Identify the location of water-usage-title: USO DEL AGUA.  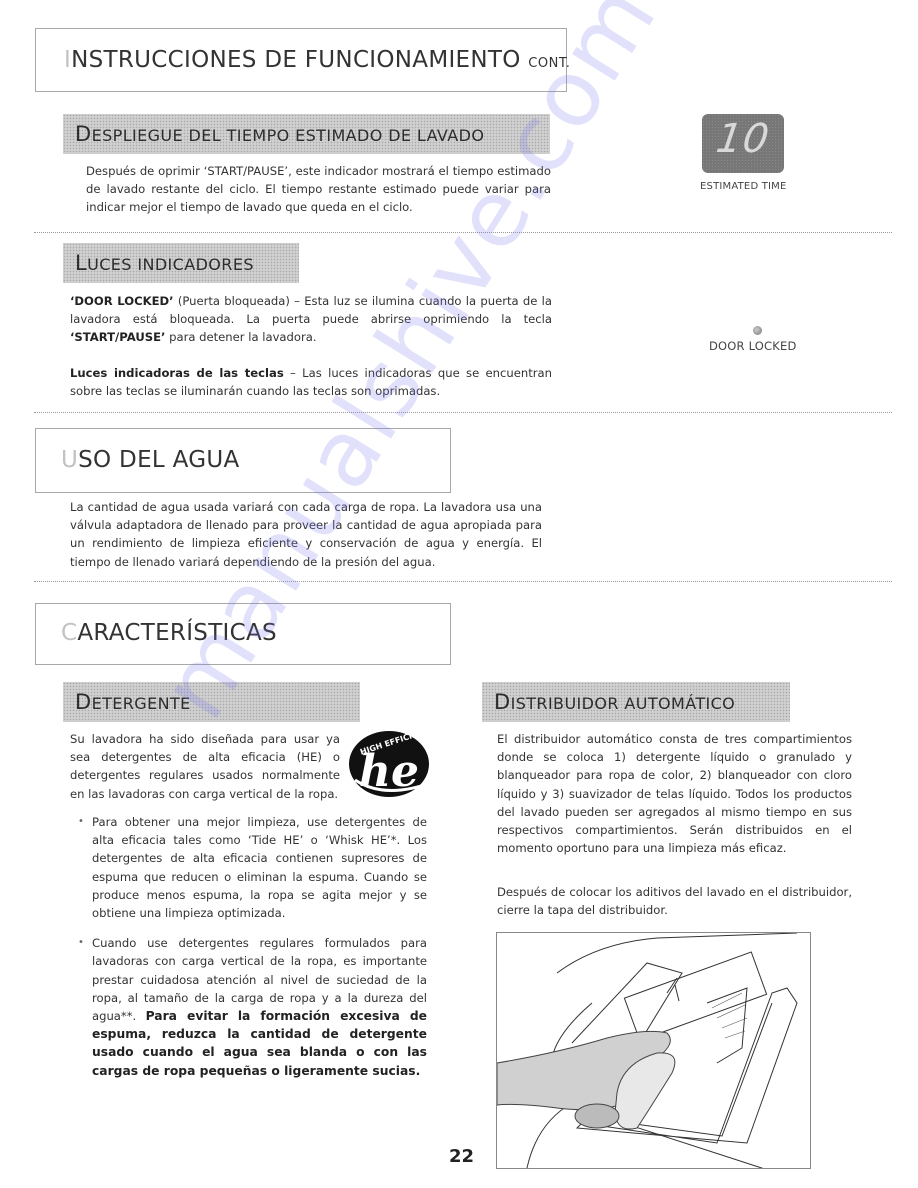
(150, 460).